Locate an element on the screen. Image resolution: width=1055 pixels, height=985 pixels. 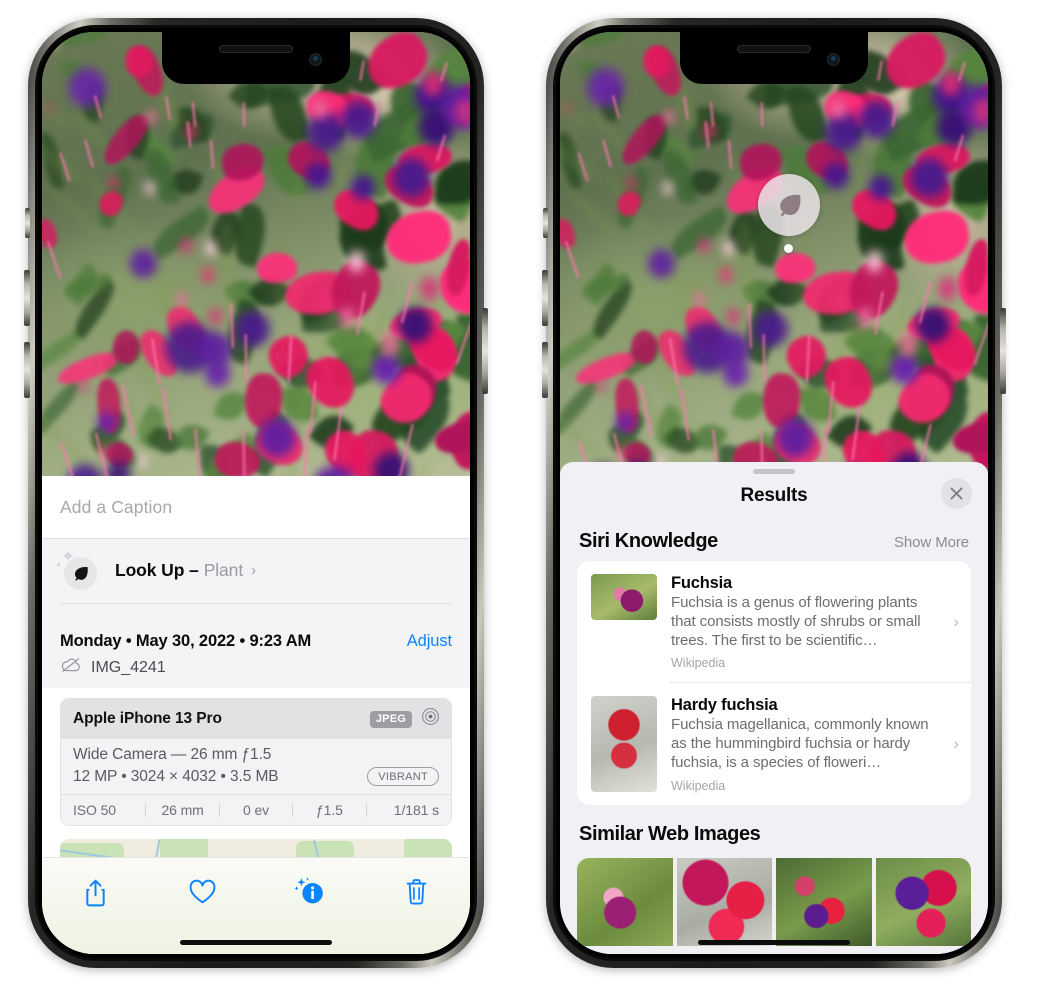
caption-row: Add a Caption is located at coordinates (256, 507).